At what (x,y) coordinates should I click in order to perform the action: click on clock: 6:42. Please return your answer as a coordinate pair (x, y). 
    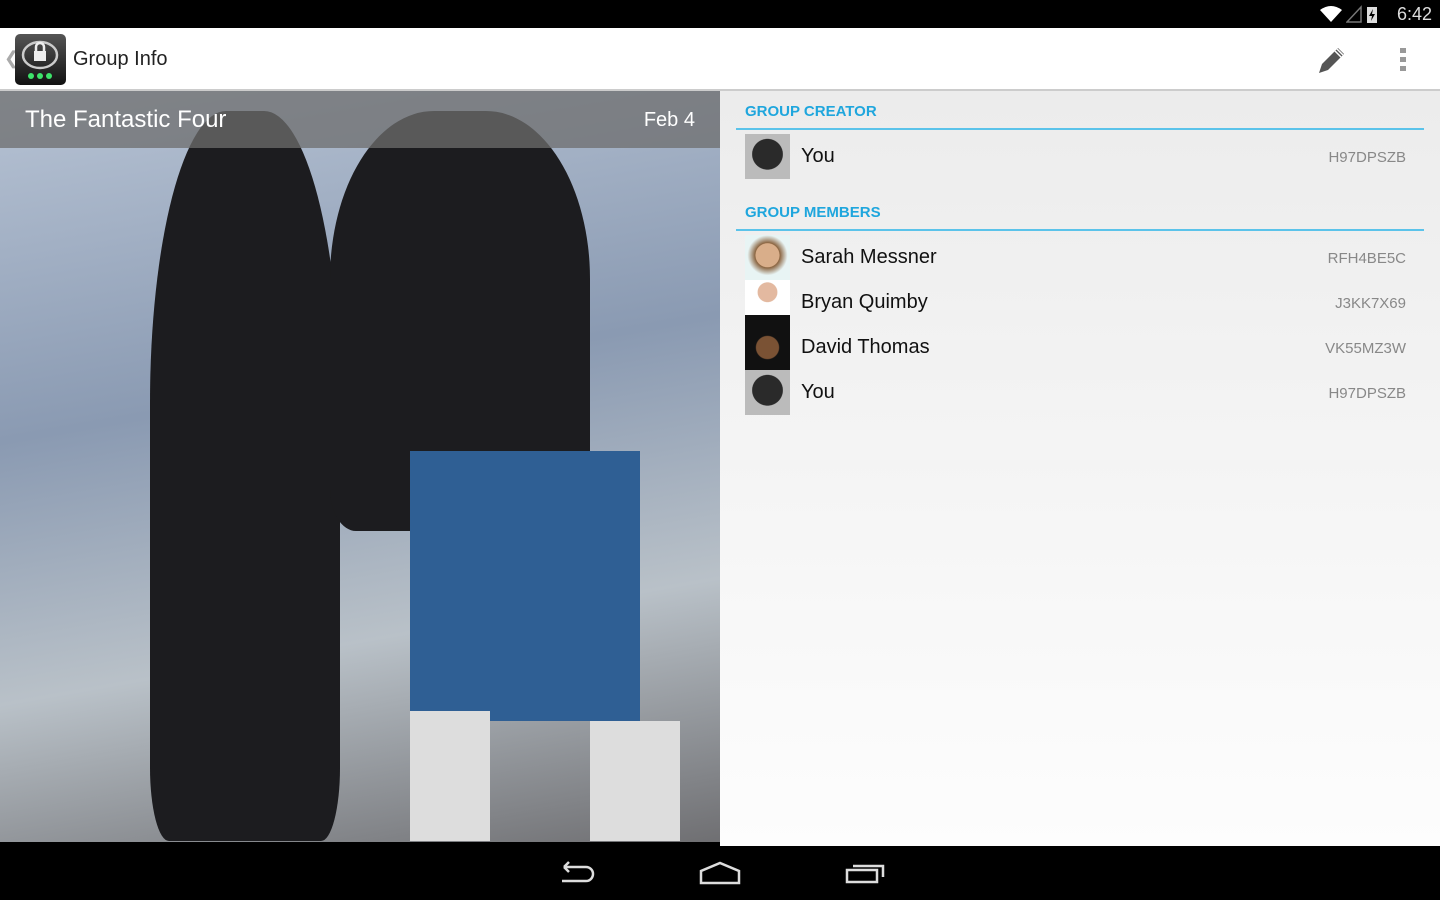
    Looking at the image, I should click on (1414, 14).